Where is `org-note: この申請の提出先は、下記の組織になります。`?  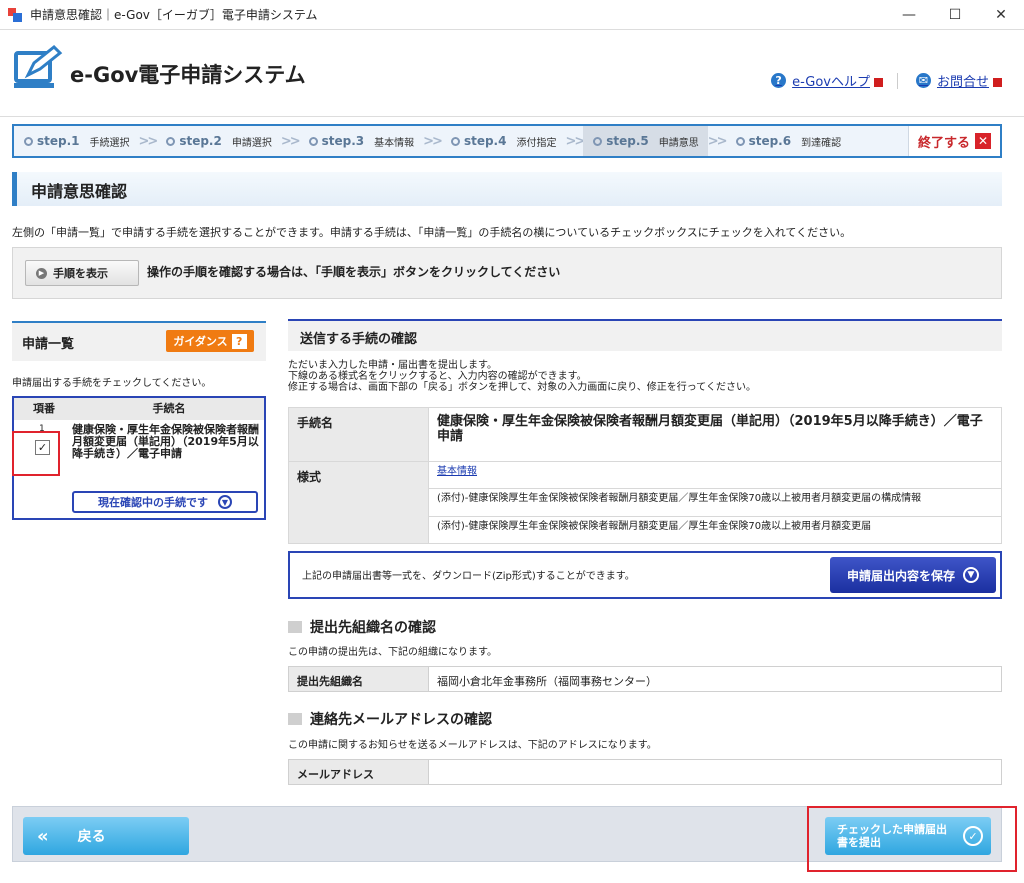
org-note: この申請の提出先は、下記の組織になります。 is located at coordinates (392, 652).